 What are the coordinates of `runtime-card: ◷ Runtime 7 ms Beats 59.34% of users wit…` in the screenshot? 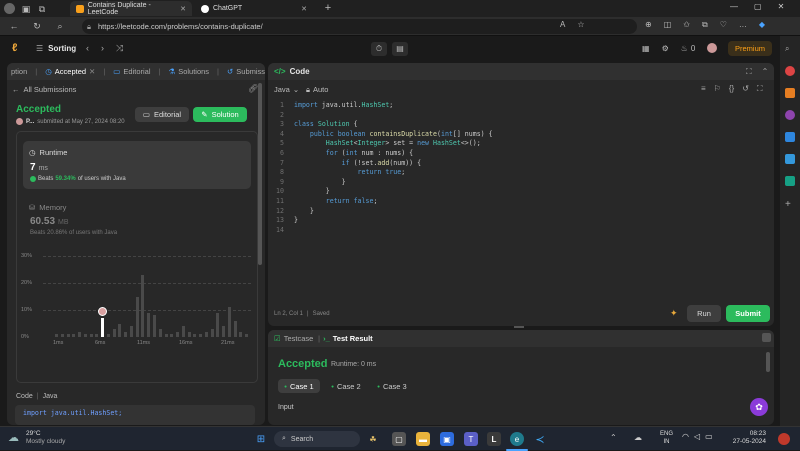 It's located at (137, 165).